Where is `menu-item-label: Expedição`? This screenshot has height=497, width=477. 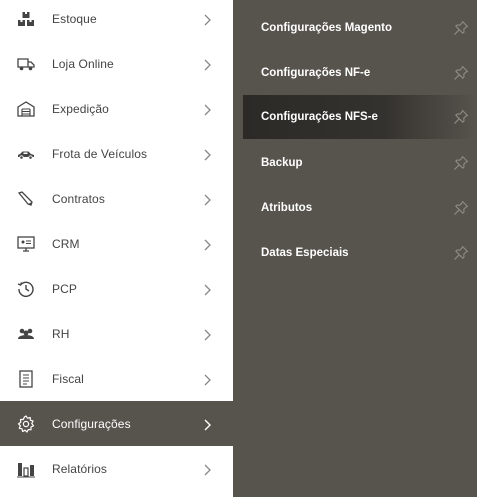
menu-item-label: Expedição is located at coordinates (80, 108).